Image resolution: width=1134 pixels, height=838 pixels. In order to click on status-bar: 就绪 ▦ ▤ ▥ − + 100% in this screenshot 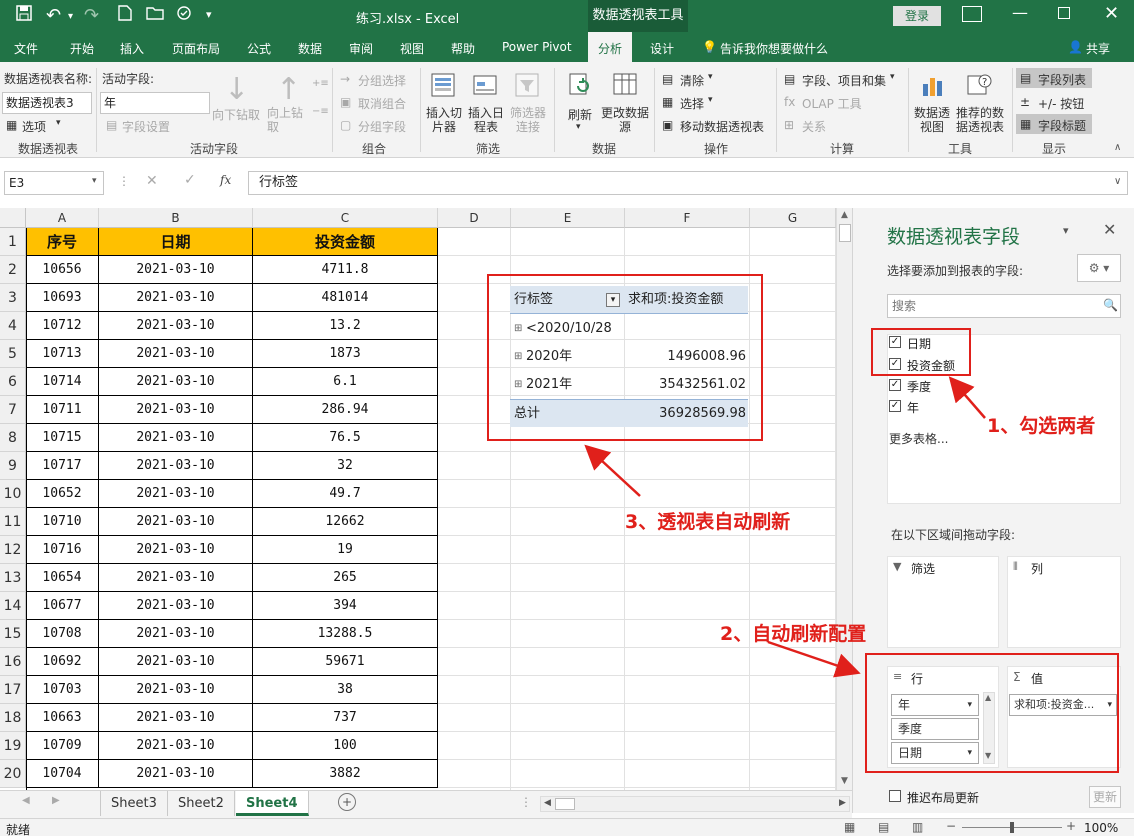, I will do `click(567, 827)`.